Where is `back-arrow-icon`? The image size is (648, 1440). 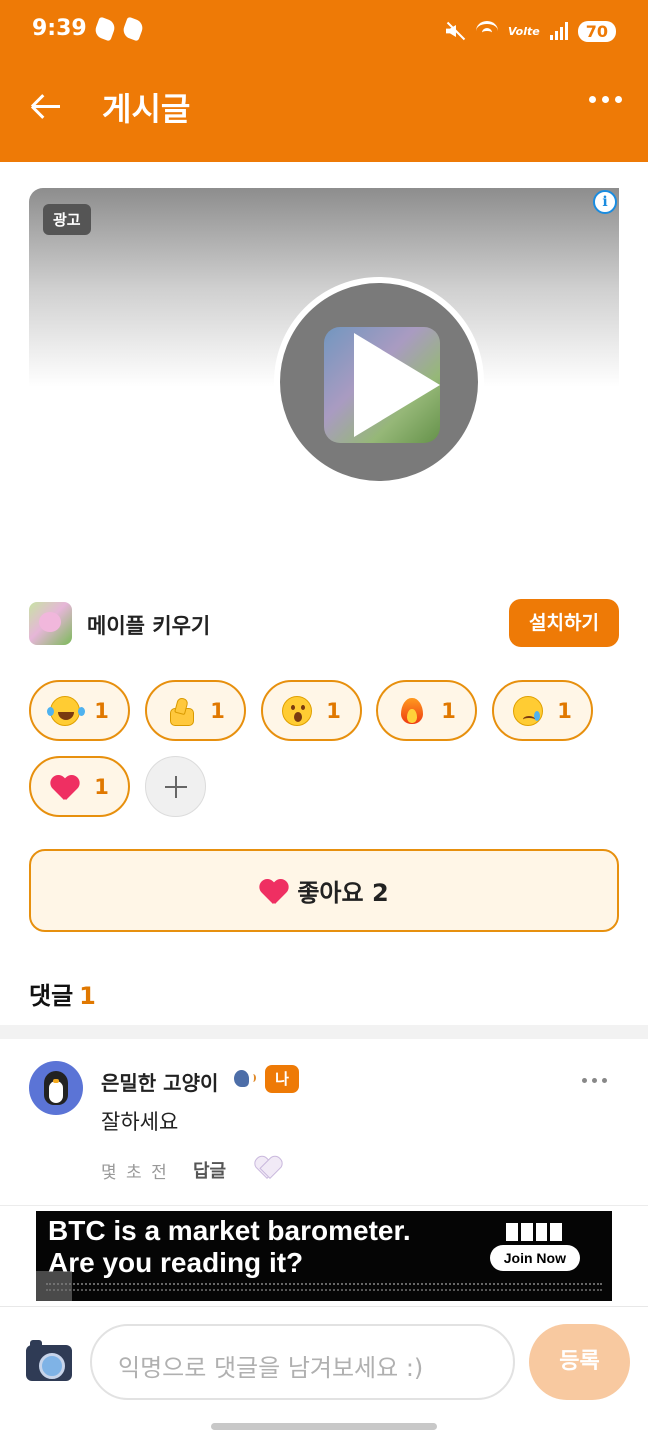
back-arrow-icon is located at coordinates (48, 106).